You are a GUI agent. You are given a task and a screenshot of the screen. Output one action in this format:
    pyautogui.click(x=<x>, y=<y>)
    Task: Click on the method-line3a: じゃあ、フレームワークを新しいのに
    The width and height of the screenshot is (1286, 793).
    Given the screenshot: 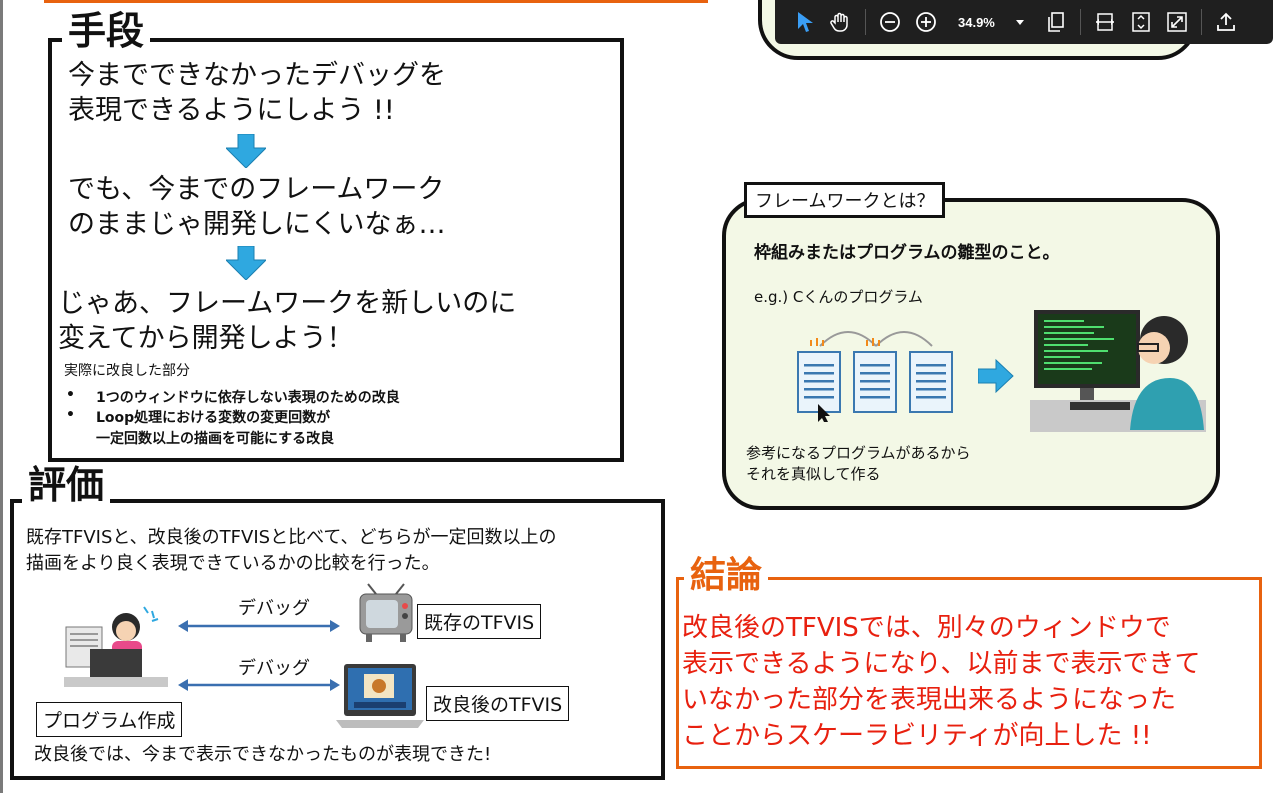 What is the action you would take?
    pyautogui.click(x=287, y=303)
    